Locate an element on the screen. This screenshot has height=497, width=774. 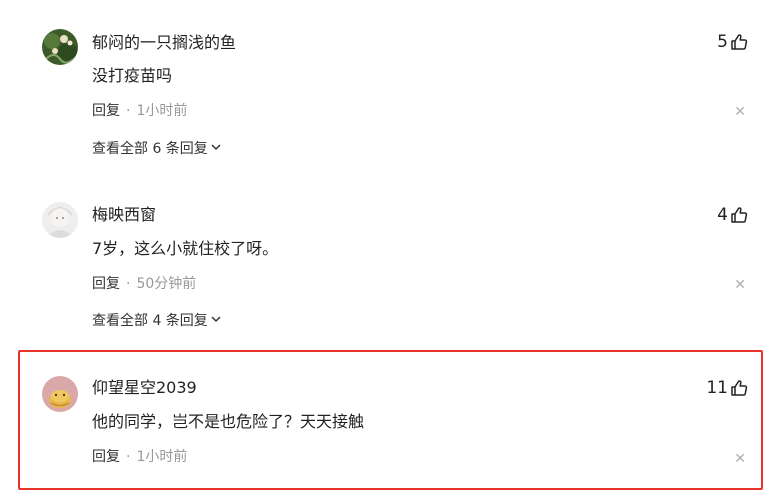
like-button: 5 is located at coordinates (732, 42).